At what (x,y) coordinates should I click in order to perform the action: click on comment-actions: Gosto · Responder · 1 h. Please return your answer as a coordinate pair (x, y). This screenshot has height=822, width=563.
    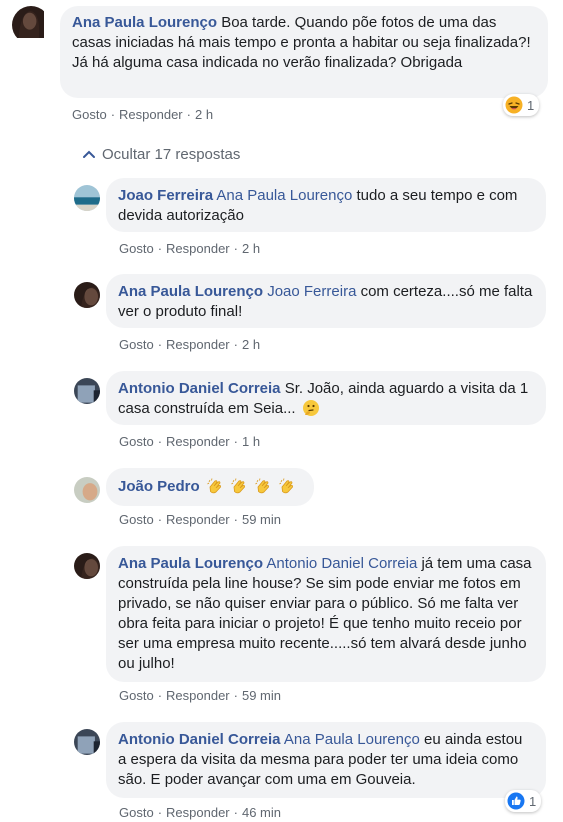
    Looking at the image, I should click on (190, 441).